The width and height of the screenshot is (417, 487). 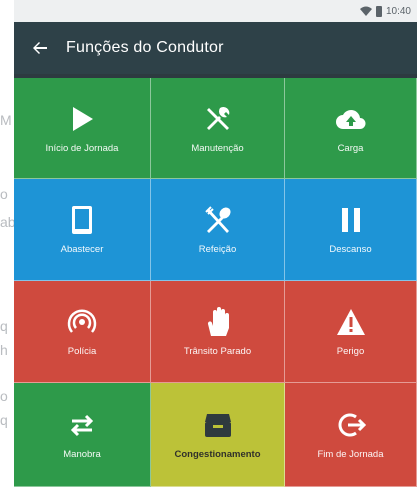 I want to click on back-button, so click(x=40, y=48).